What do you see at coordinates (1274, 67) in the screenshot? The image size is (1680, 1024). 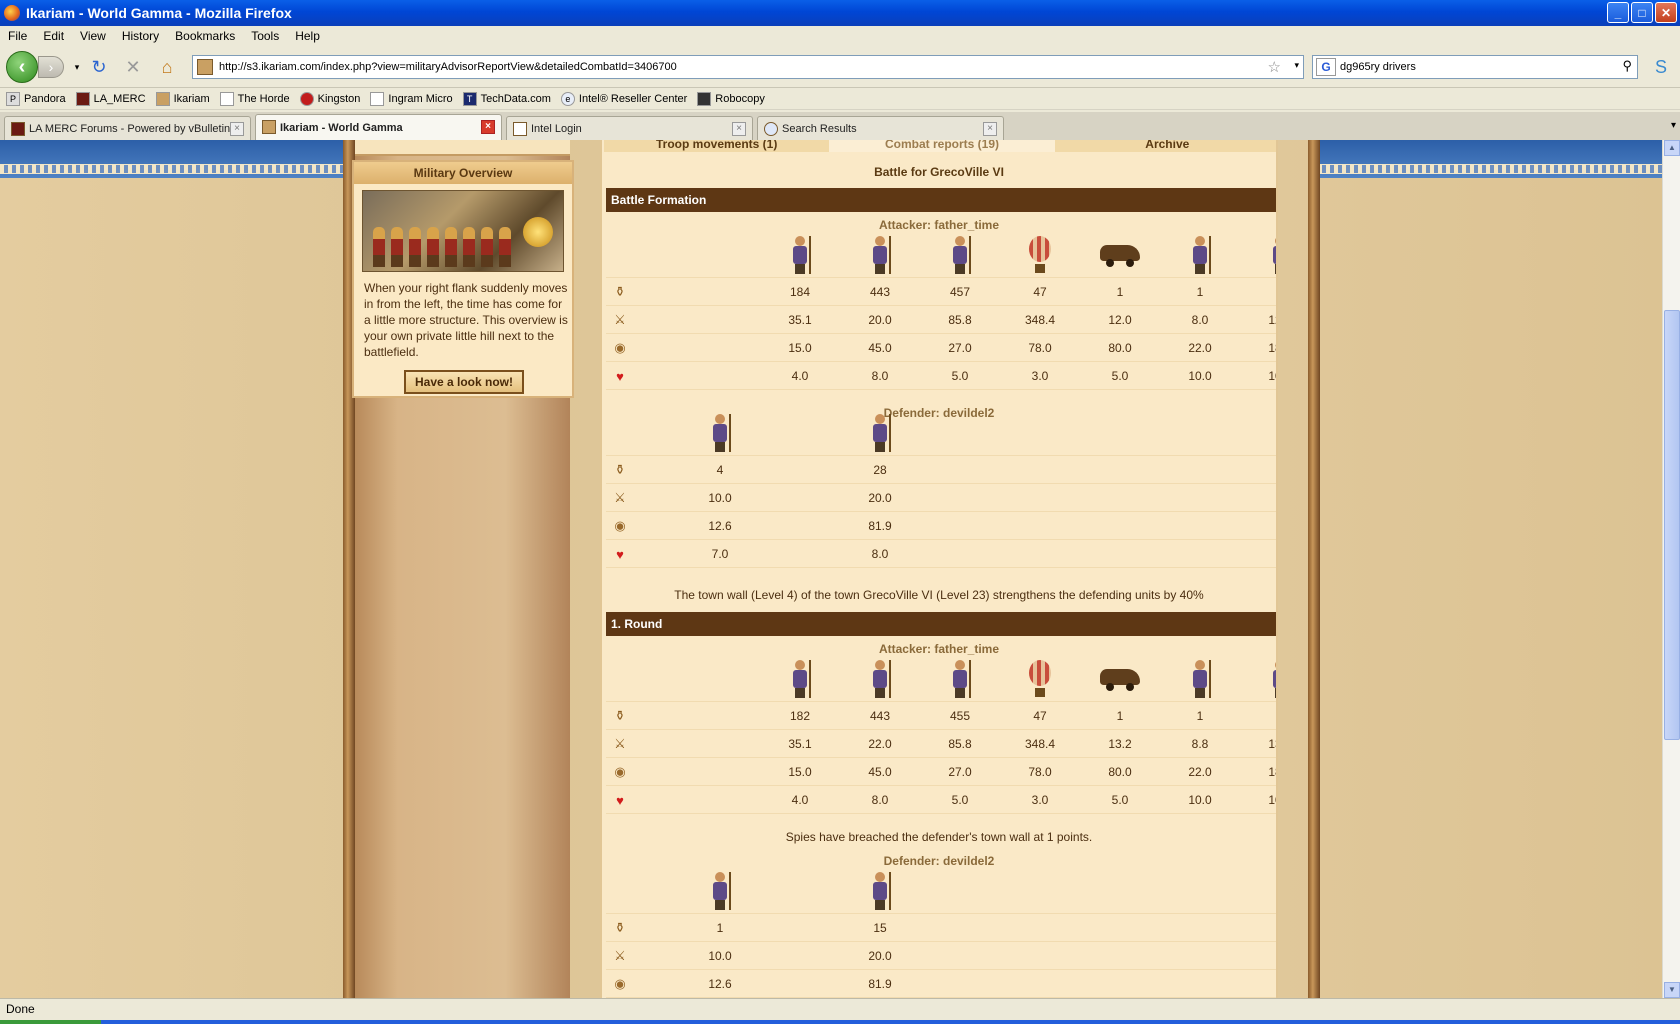 I see `bookmark-star-icon: ☆` at bounding box center [1274, 67].